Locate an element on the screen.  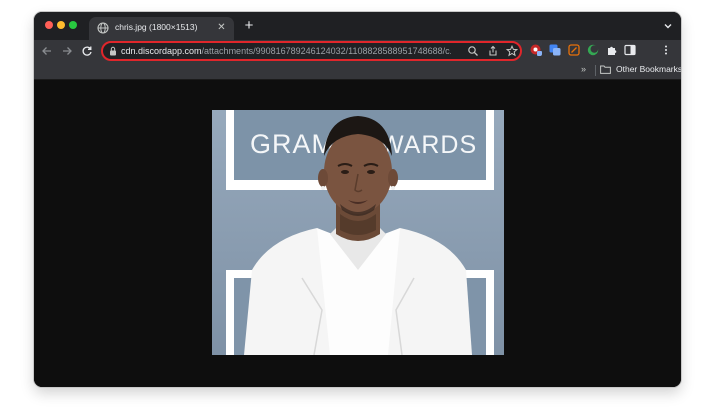
minimize-window-button is located at coordinates (61, 25).